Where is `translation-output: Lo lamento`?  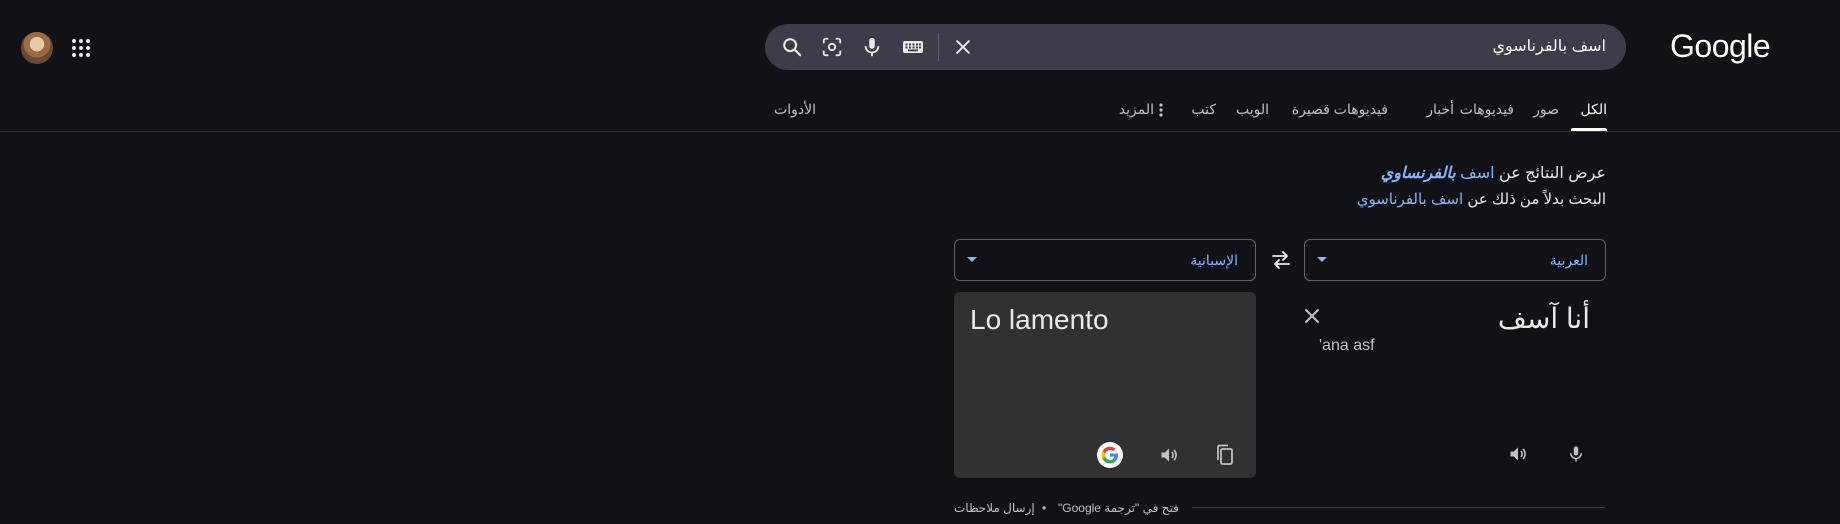 translation-output: Lo lamento is located at coordinates (1039, 319).